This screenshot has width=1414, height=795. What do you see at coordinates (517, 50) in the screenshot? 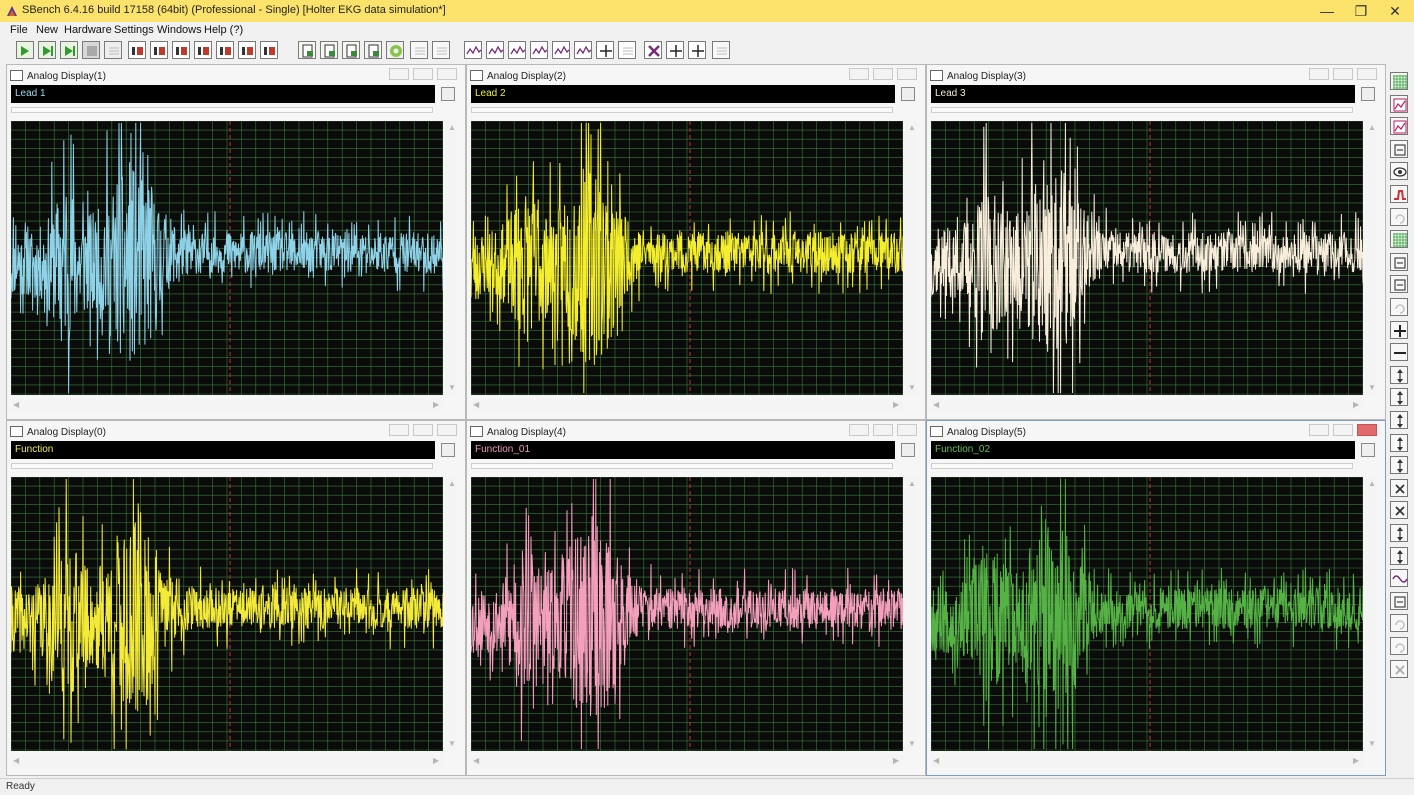
I see `step-display-icon` at bounding box center [517, 50].